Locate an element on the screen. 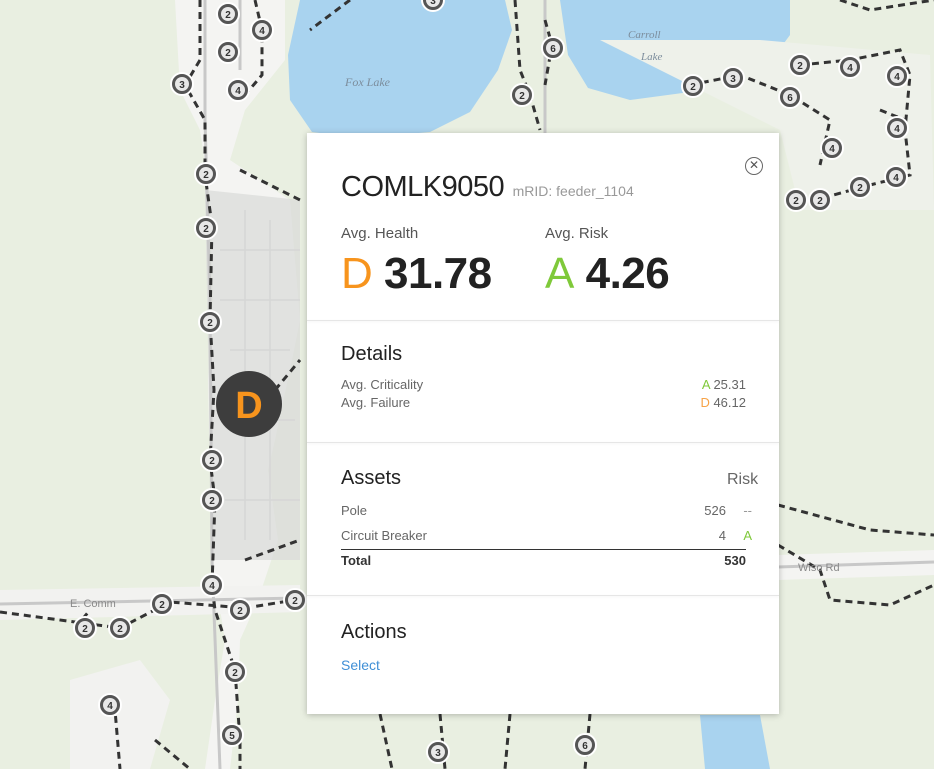 This screenshot has width=934, height=769. details-title: Details is located at coordinates (372, 354).